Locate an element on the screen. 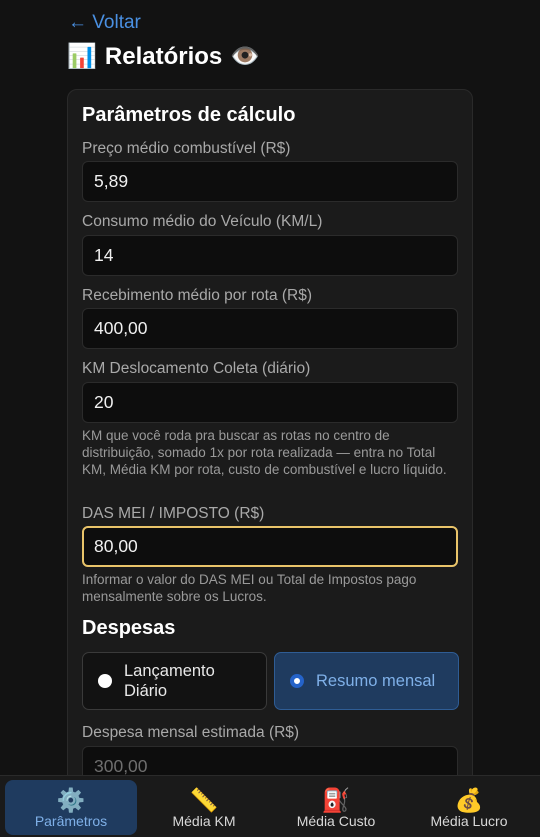  tab-media-lucro: 💰 Média Lucro is located at coordinates (469, 807).